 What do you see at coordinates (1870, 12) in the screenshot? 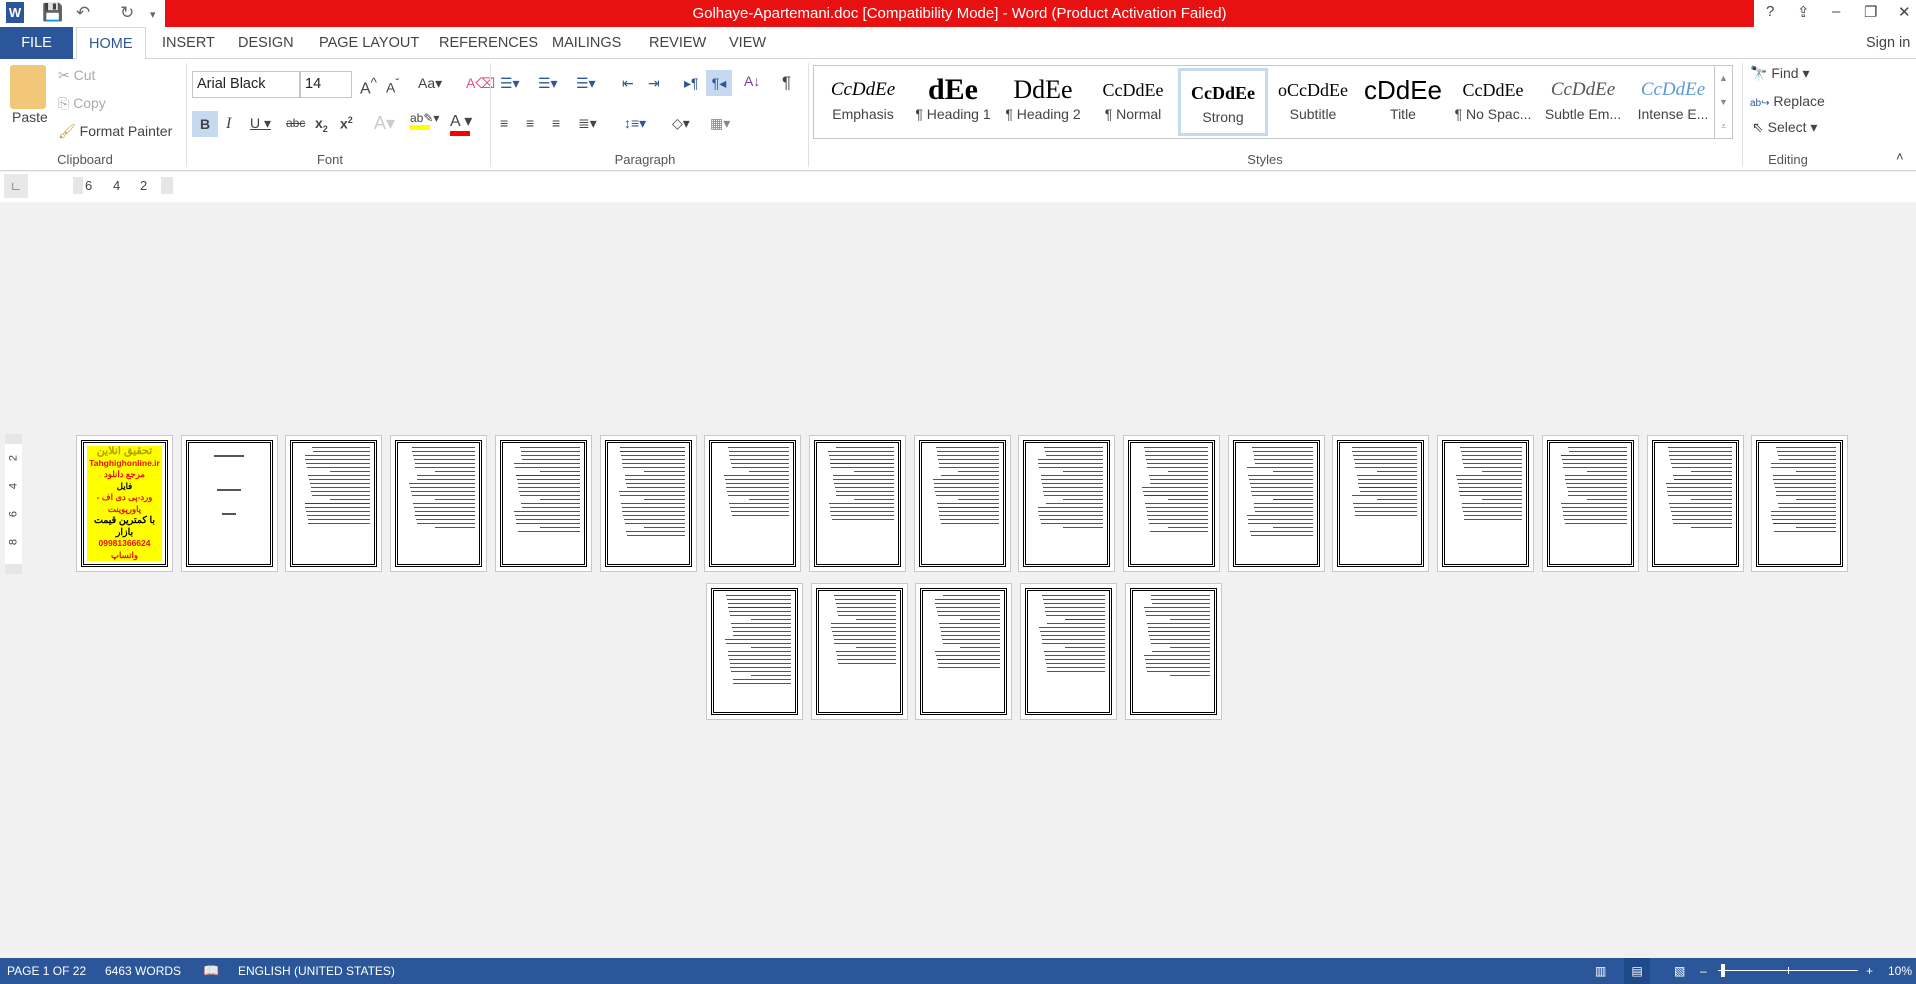
I see `restore-icon: ❐` at bounding box center [1870, 12].